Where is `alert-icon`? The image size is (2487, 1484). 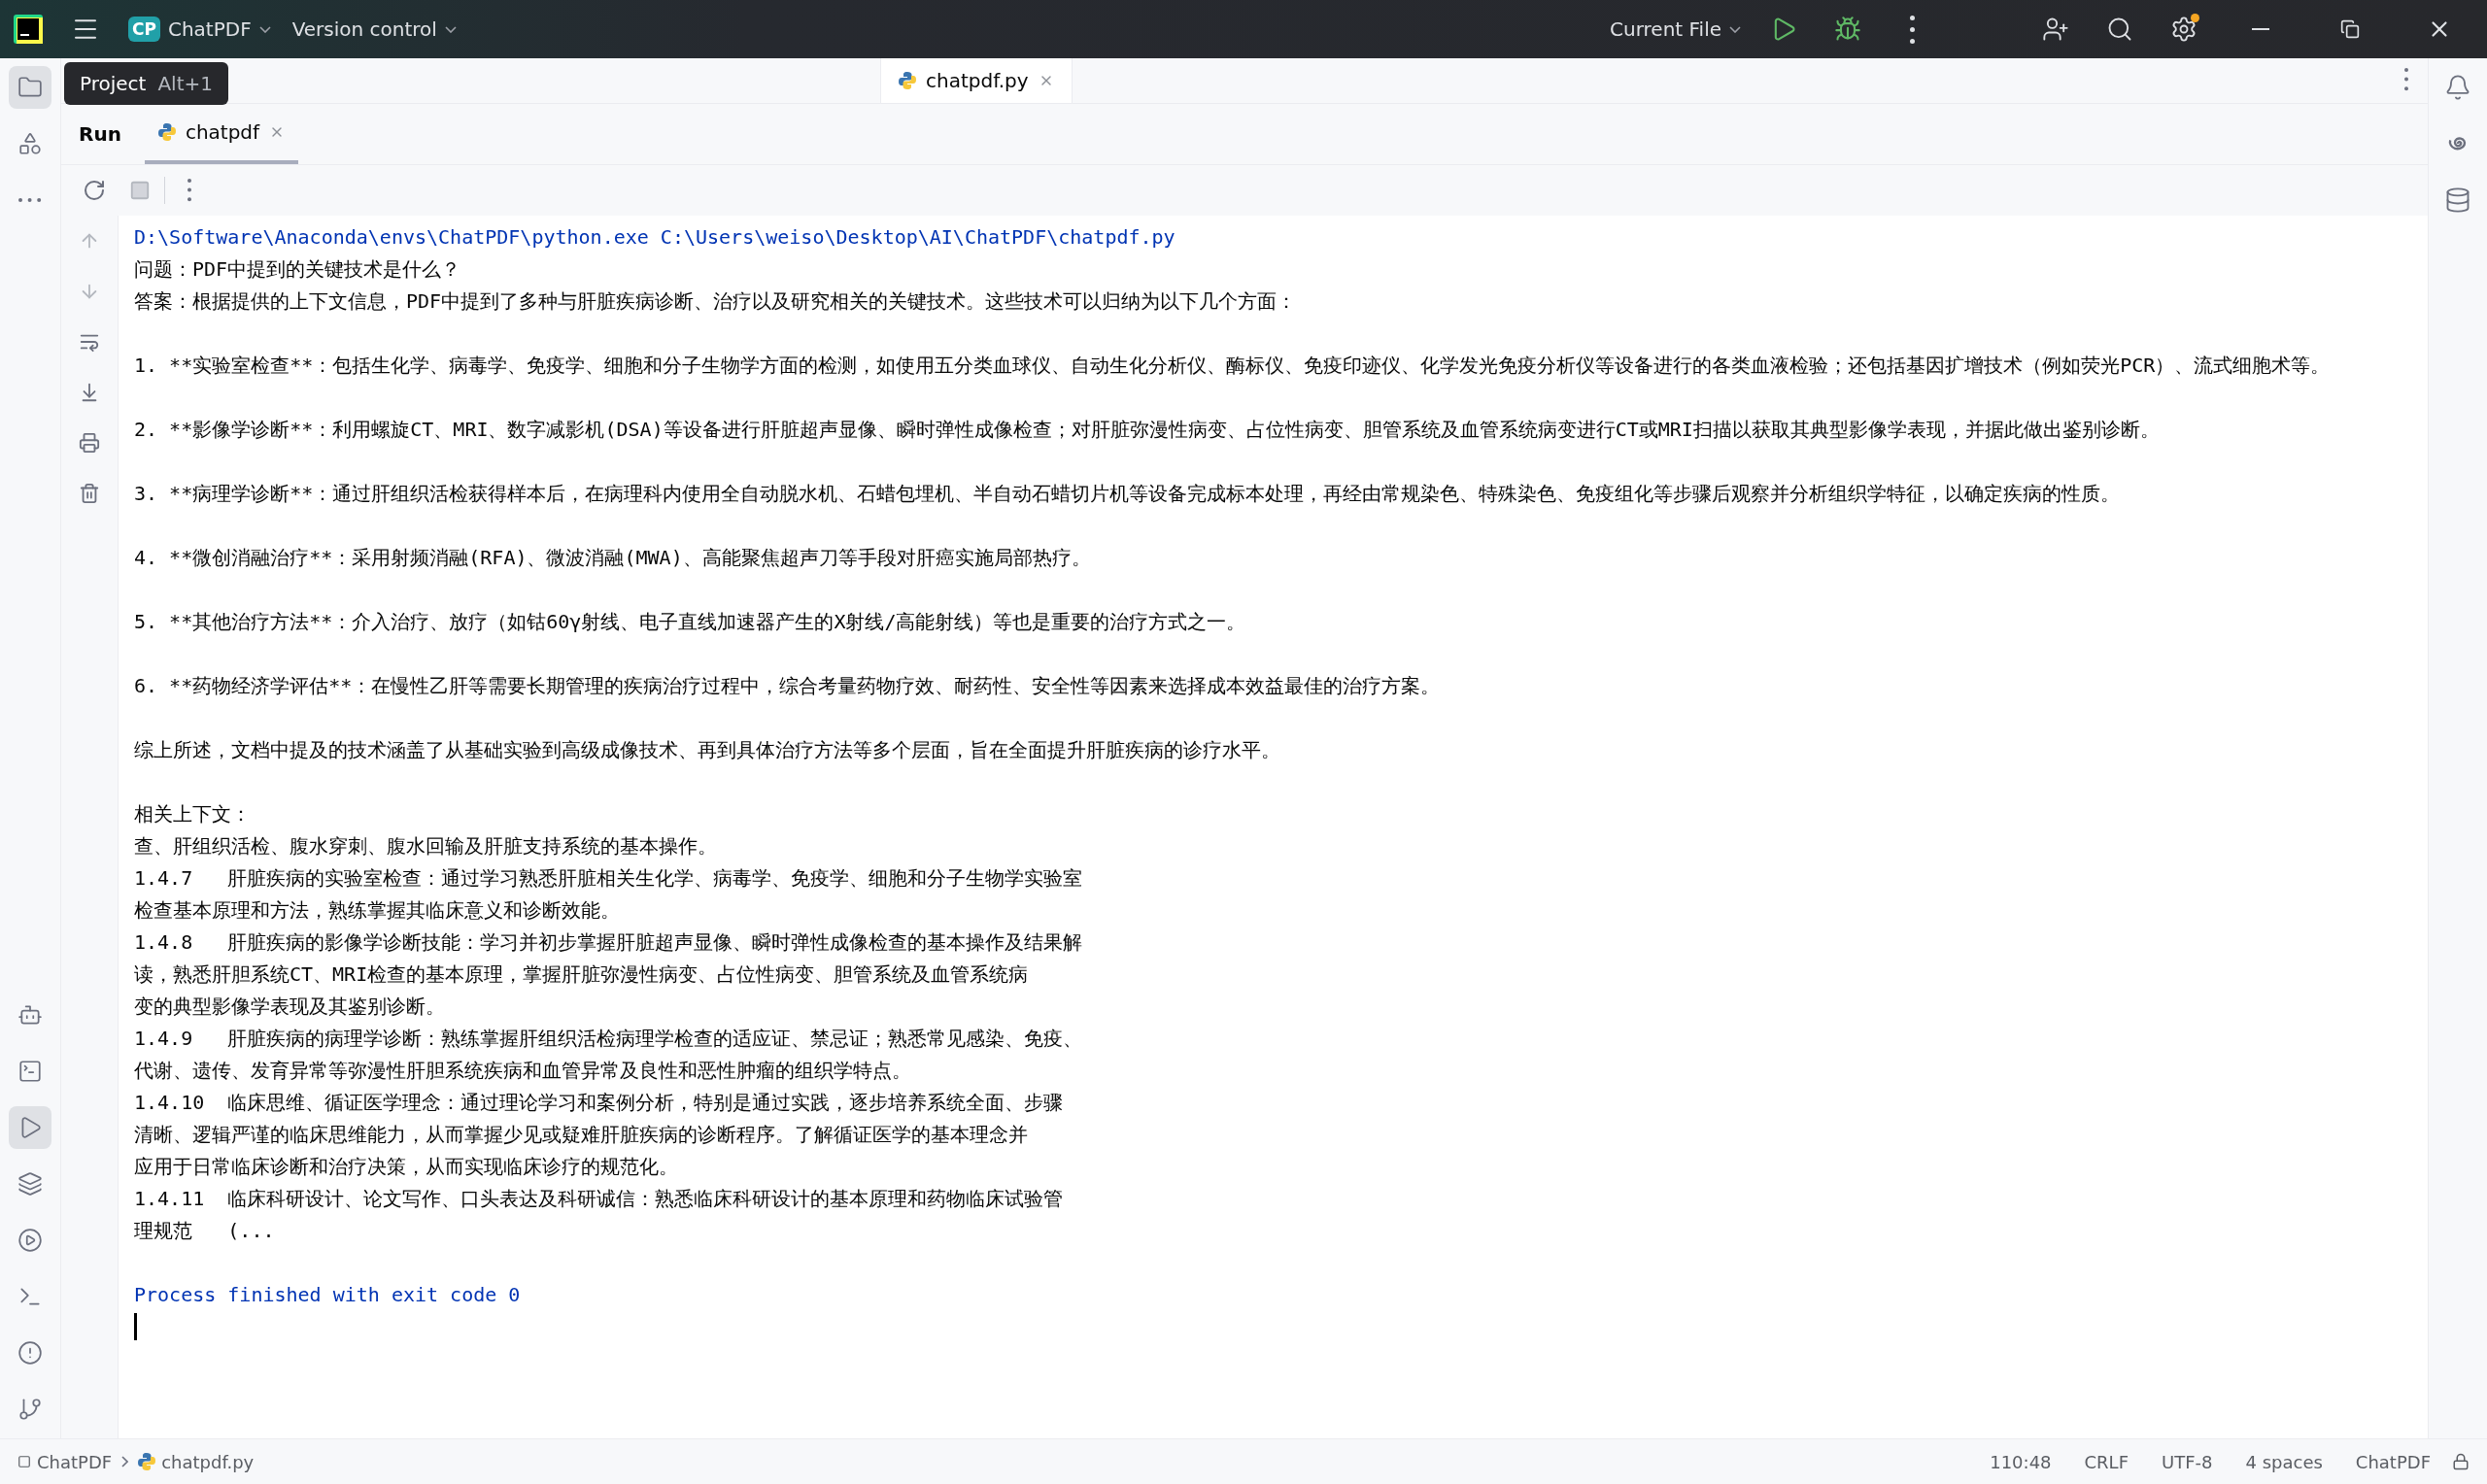
alert-icon is located at coordinates (30, 1353).